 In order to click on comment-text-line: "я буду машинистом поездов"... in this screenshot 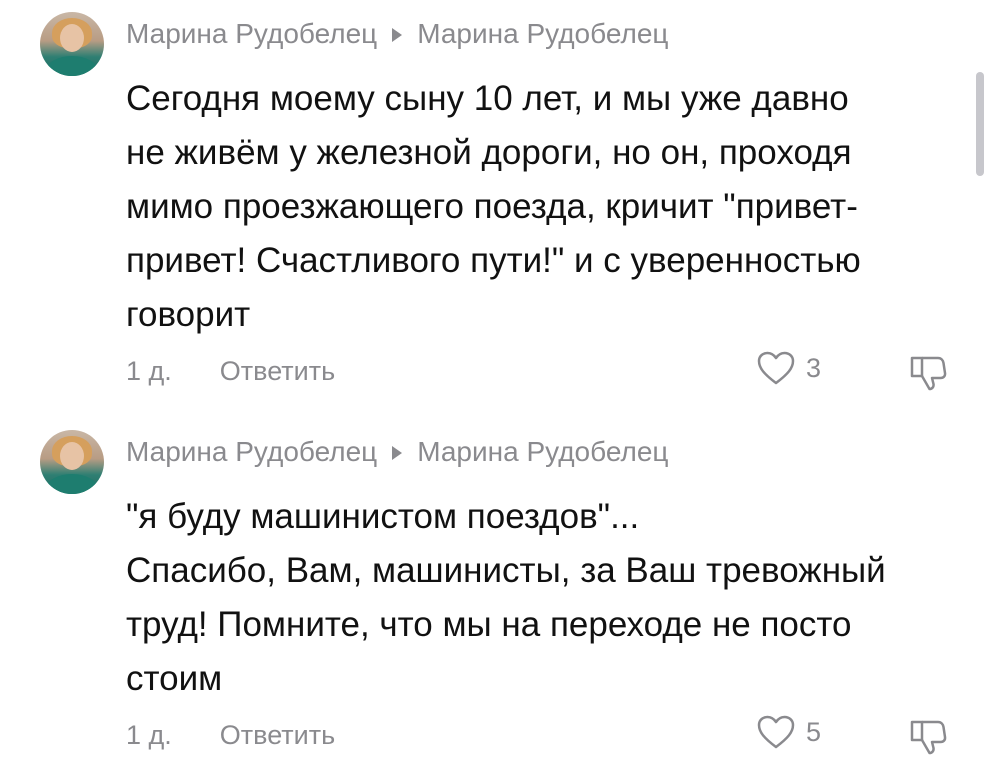, I will do `click(383, 516)`.